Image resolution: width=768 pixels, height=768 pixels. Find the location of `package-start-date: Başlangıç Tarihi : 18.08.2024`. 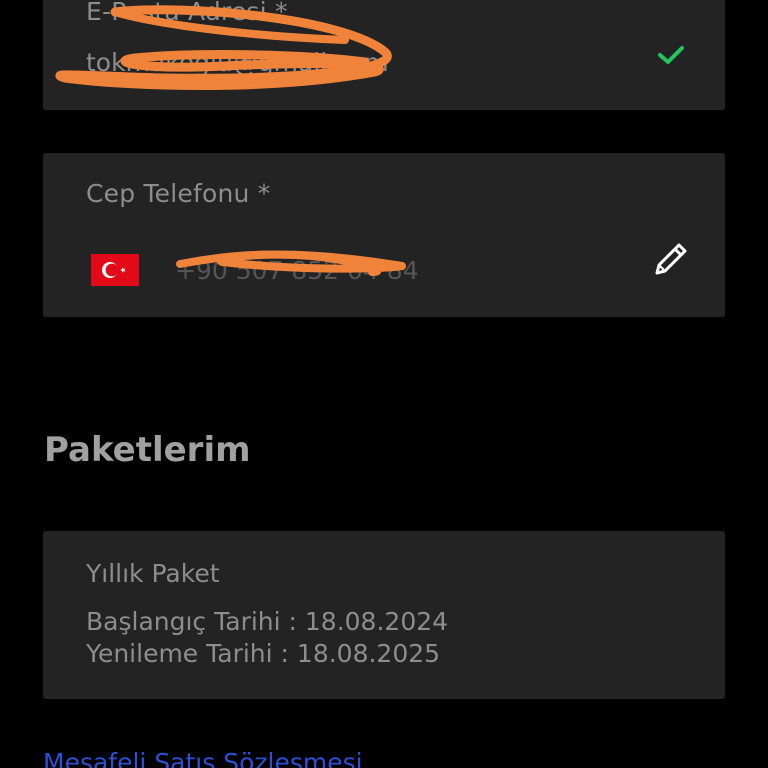

package-start-date: Başlangıç Tarihi : 18.08.2024 is located at coordinates (267, 621).